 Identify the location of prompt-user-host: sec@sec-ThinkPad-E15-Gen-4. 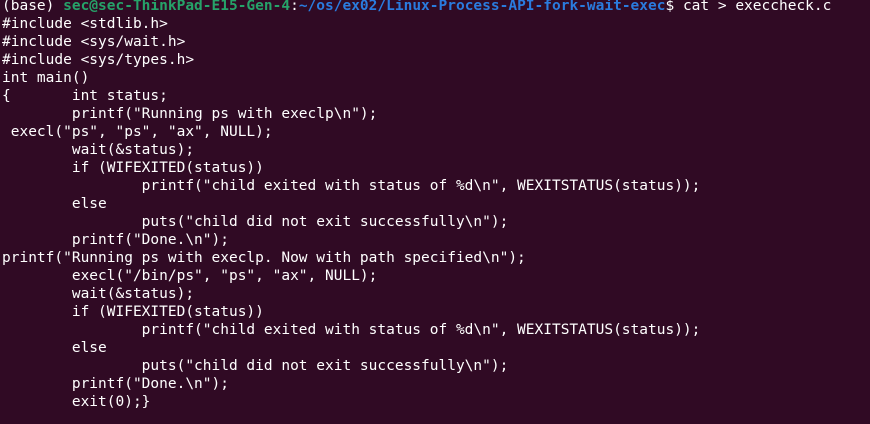
(177, 7).